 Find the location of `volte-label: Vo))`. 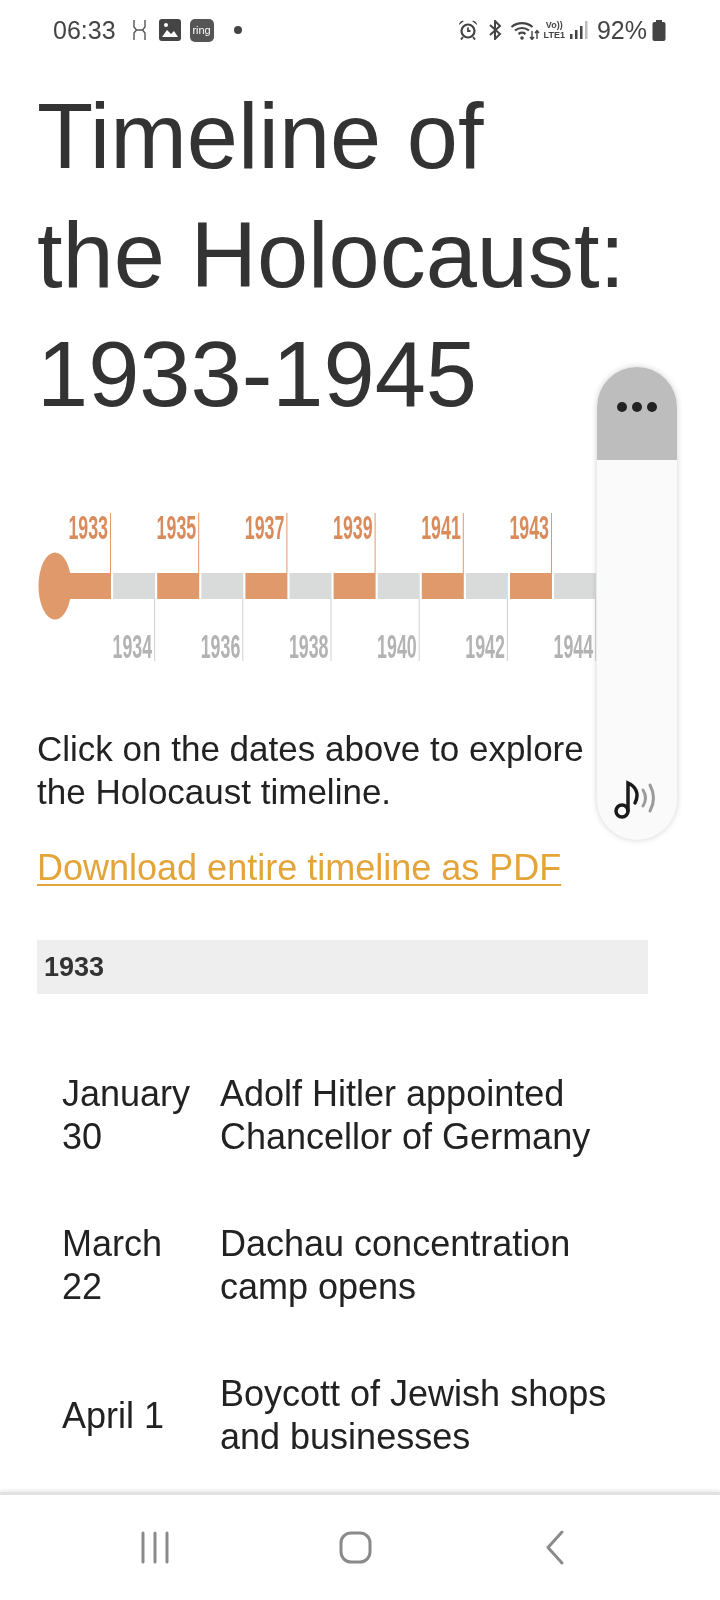

volte-label: Vo)) is located at coordinates (554, 25).